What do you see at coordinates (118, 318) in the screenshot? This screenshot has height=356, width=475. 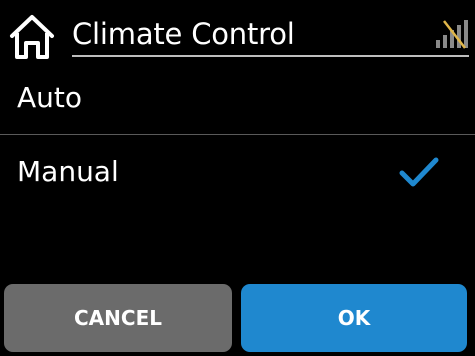 I see `cancel-button: CANCEL` at bounding box center [118, 318].